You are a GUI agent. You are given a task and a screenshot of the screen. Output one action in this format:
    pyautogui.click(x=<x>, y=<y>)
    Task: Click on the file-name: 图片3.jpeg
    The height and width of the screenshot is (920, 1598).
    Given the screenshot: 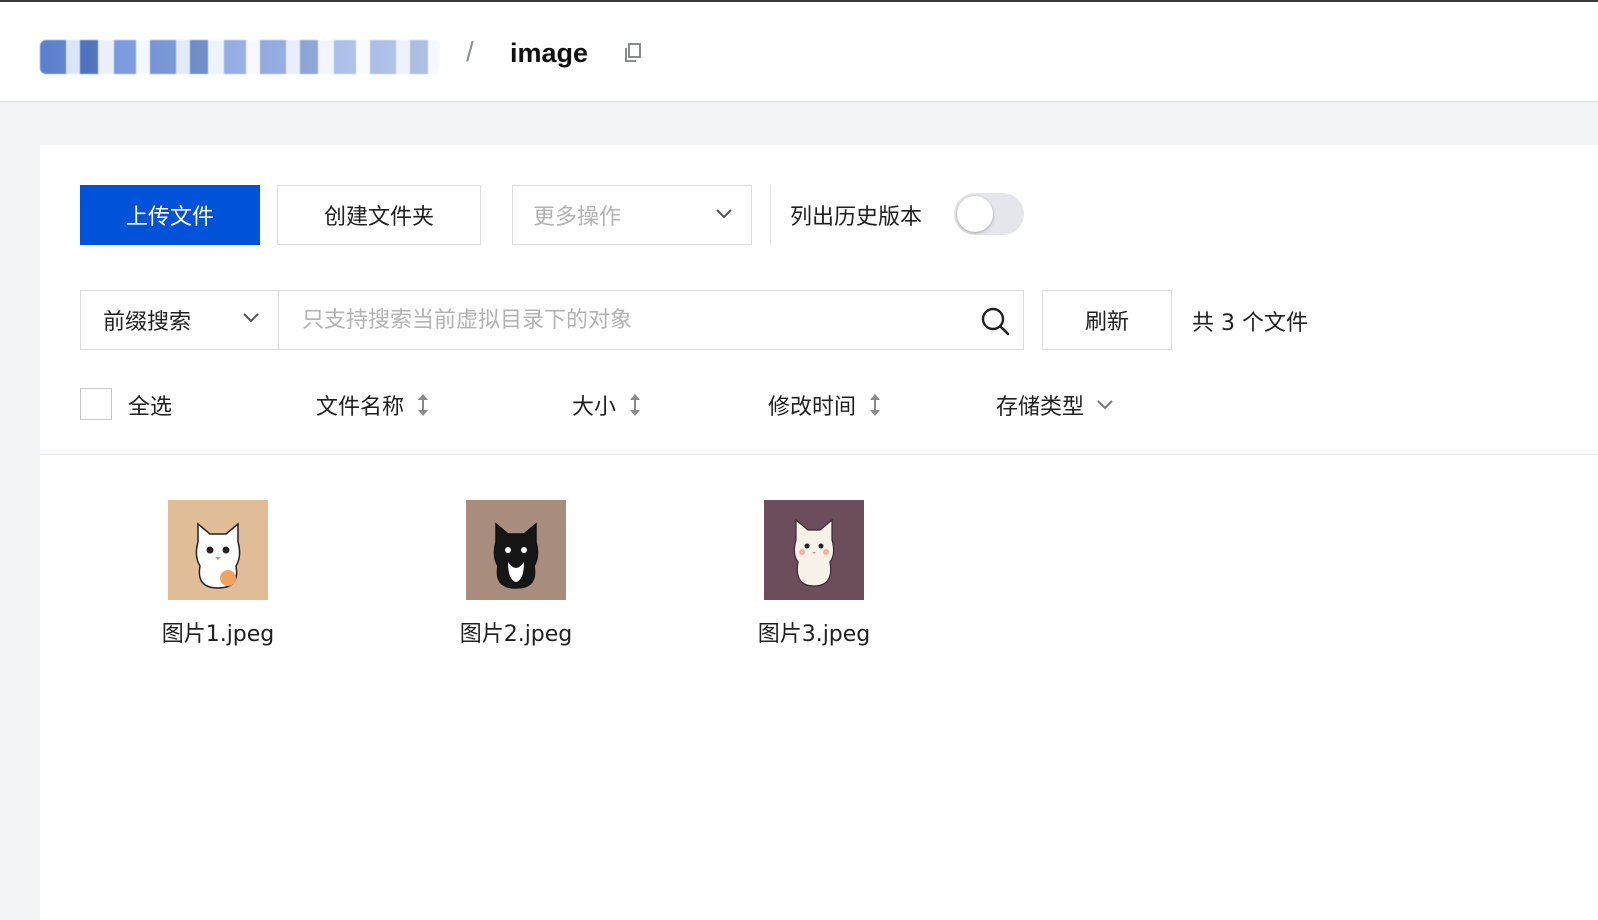 What is the action you would take?
    pyautogui.click(x=814, y=634)
    